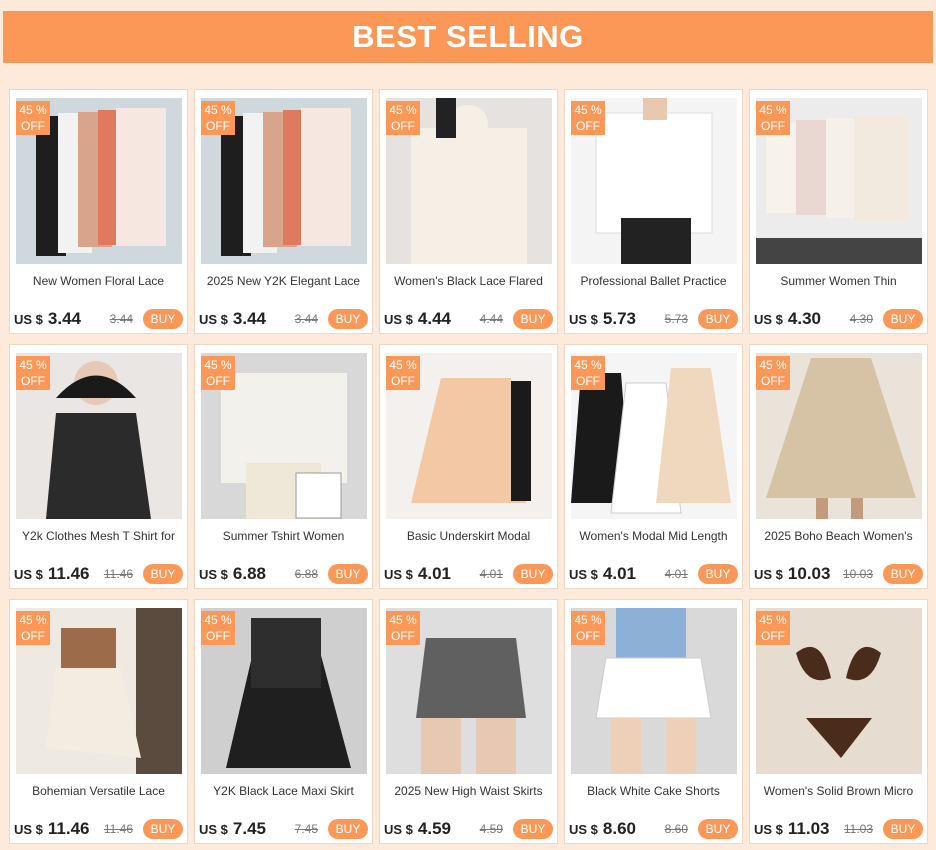 This screenshot has height=850, width=936. What do you see at coordinates (838, 281) in the screenshot?
I see `product-title: Summer Women Thin` at bounding box center [838, 281].